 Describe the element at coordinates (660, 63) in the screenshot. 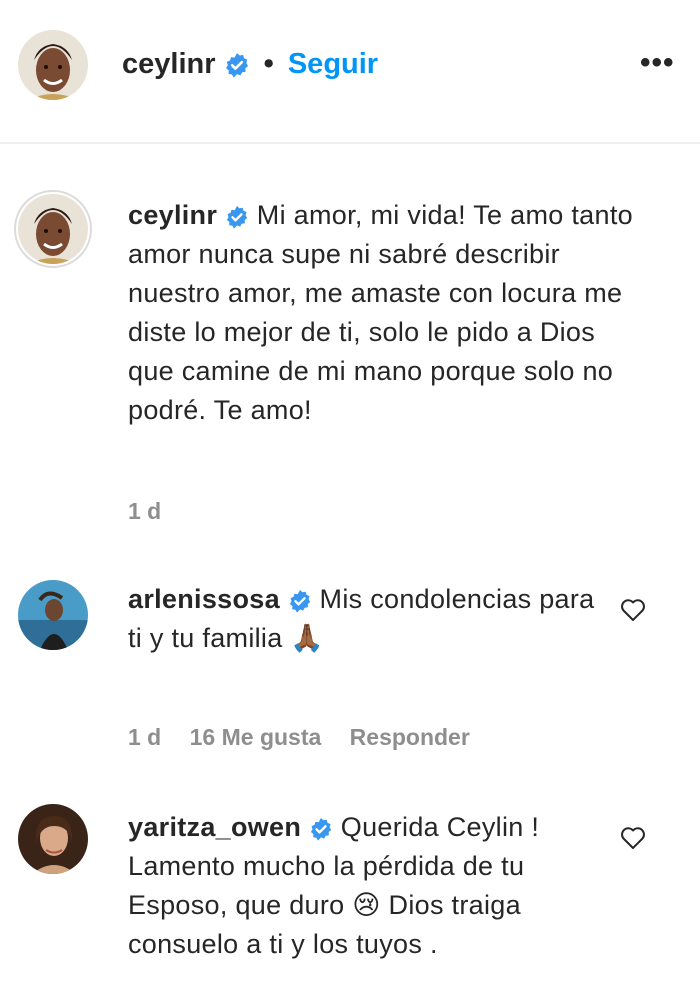

I see `more-options-icon: •••` at that location.